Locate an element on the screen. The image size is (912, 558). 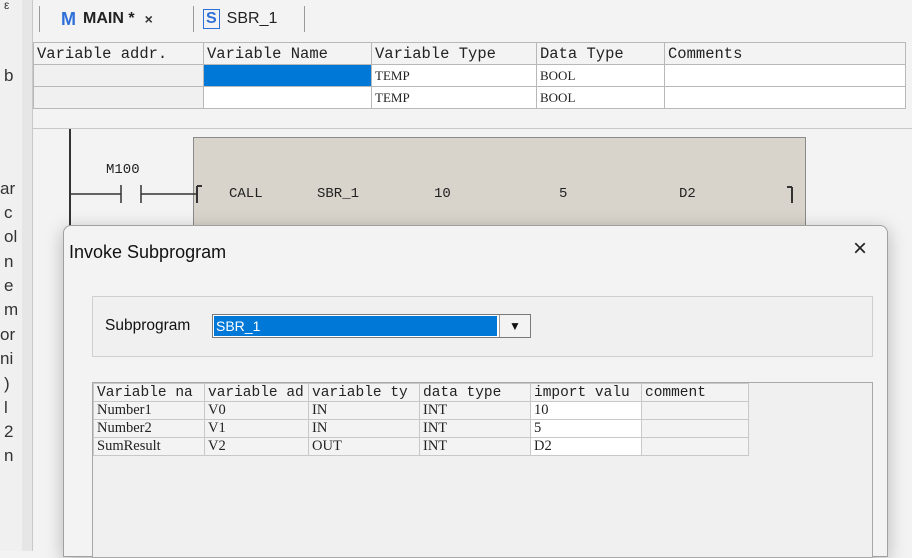
subroutine-icon: S is located at coordinates (211, 19).